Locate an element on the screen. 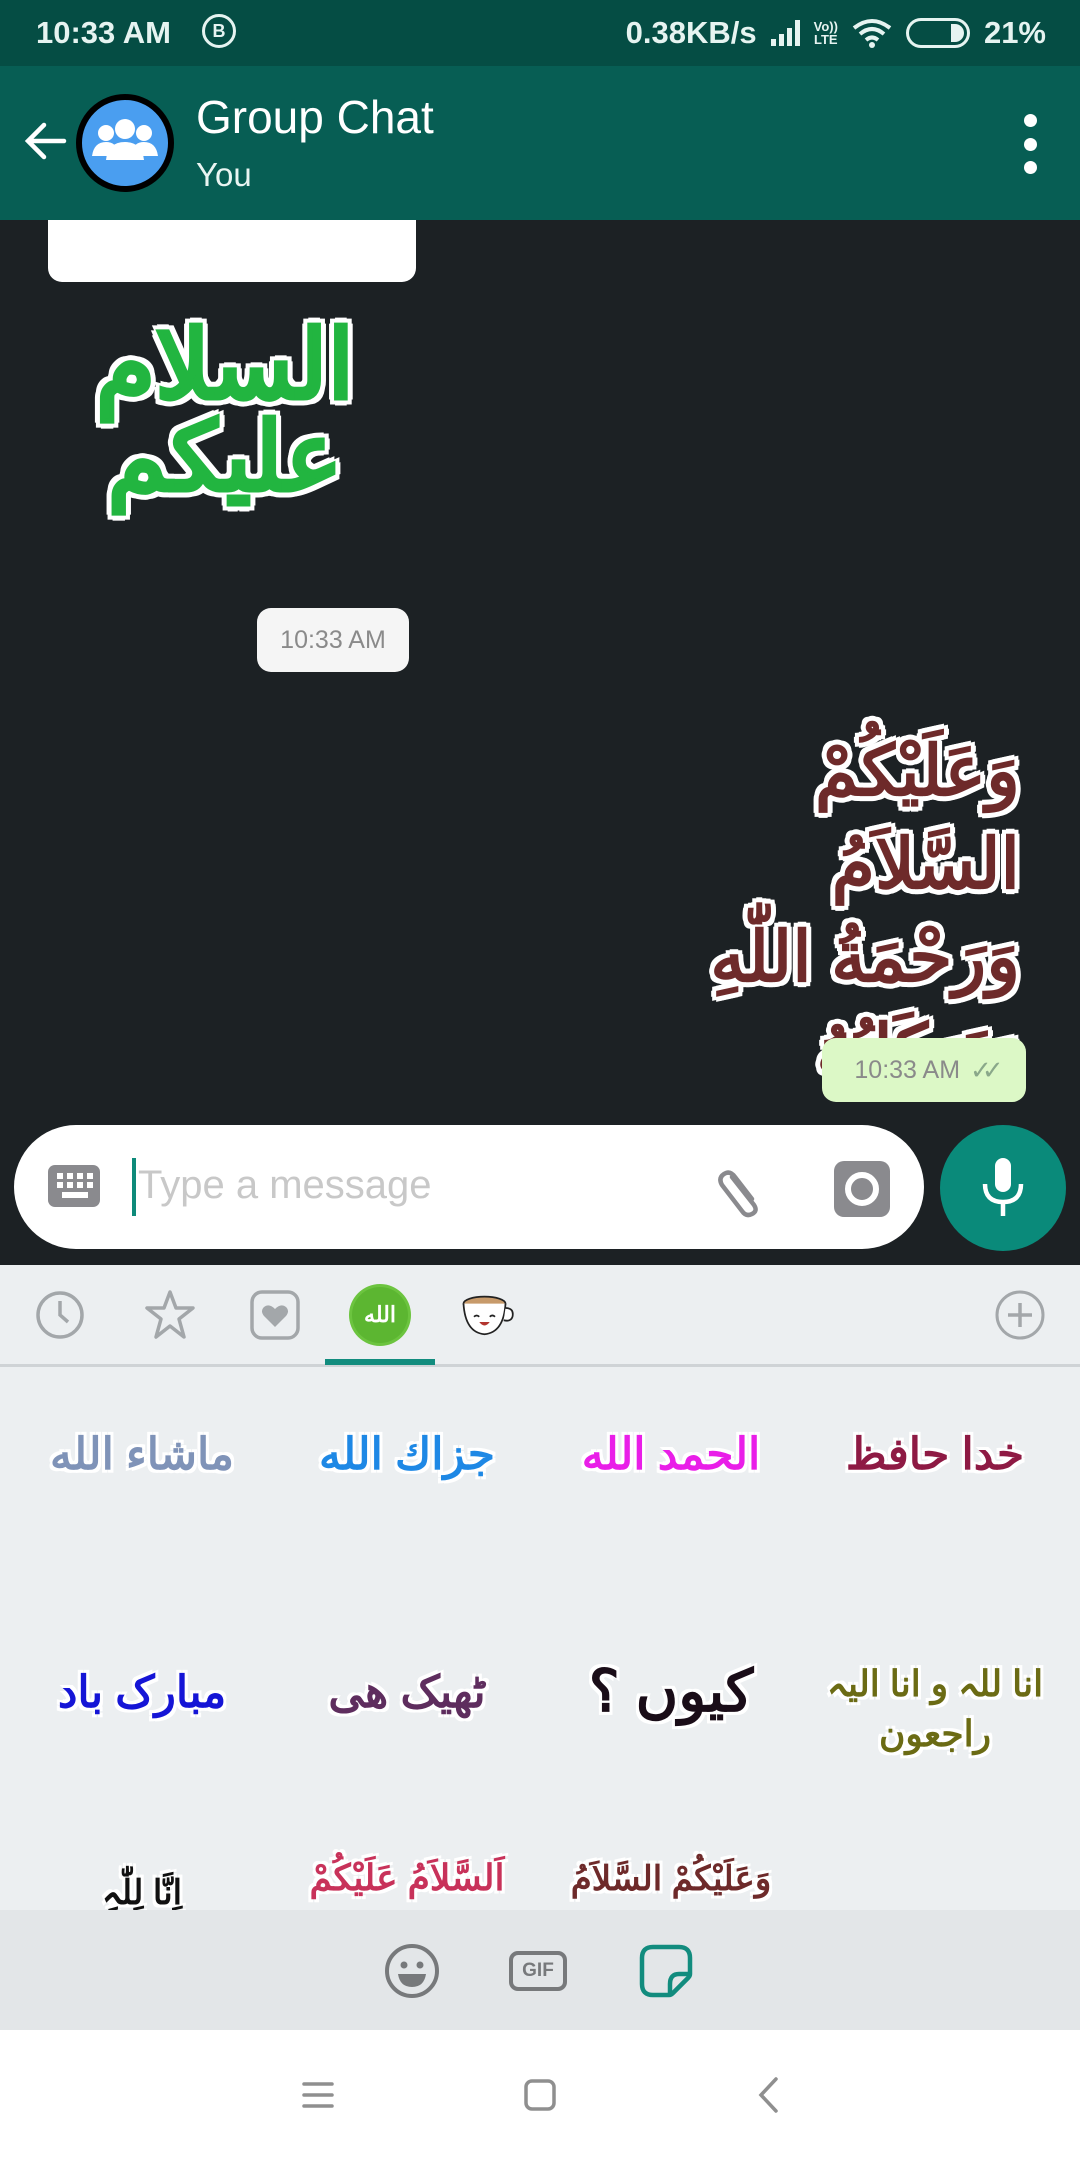 The image size is (1080, 2160). home-button is located at coordinates (540, 2095).